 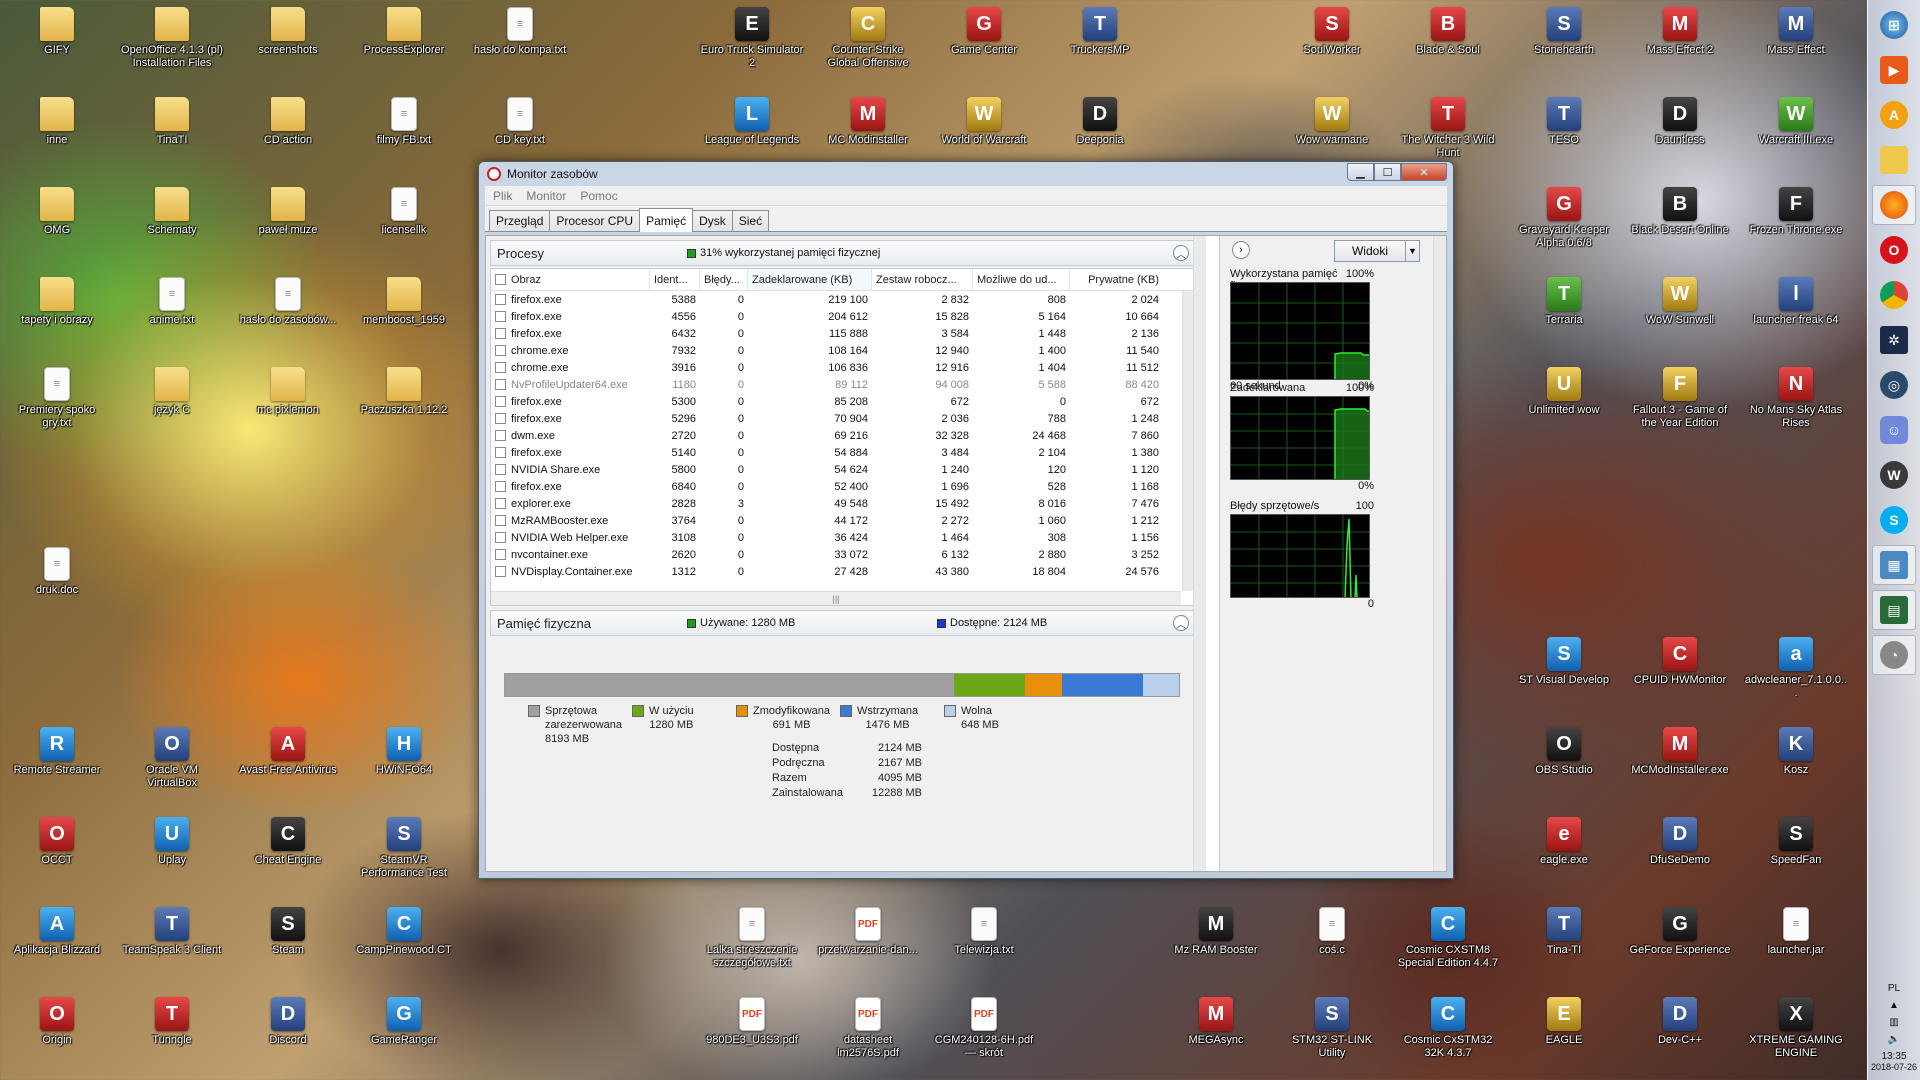 I want to click on desktop-icon: S SpeedFan, so click(x=1796, y=842).